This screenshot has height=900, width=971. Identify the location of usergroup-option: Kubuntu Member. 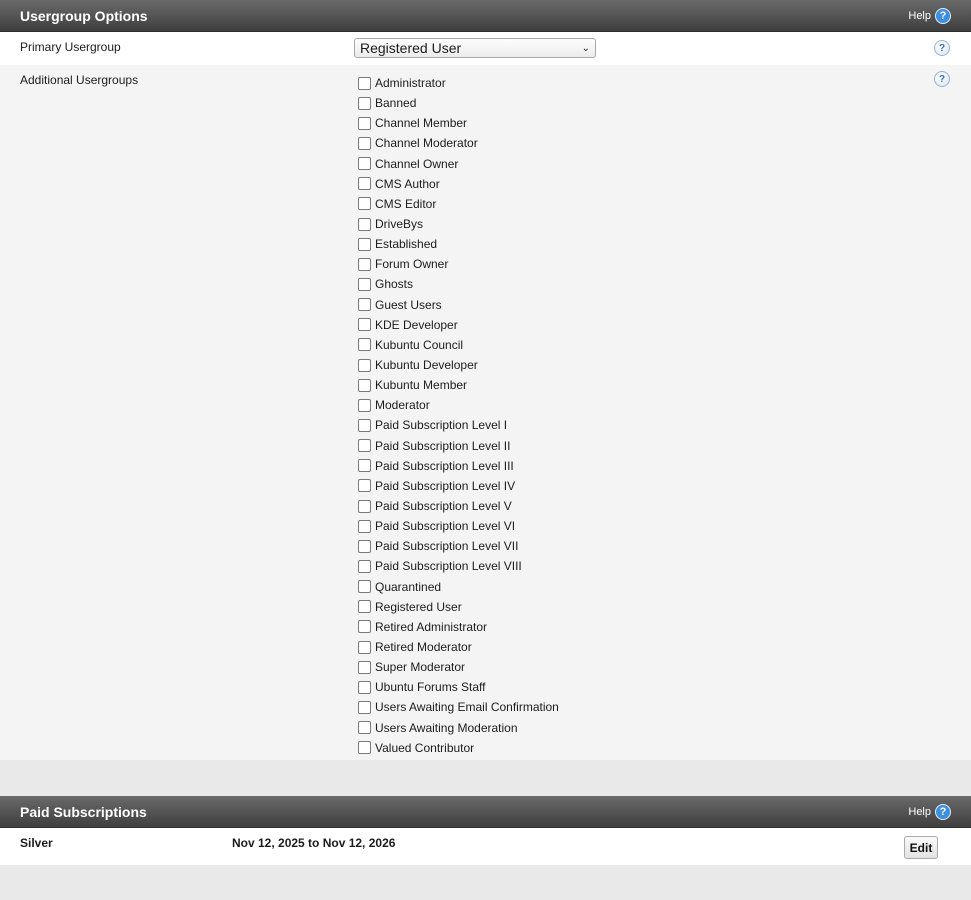
(458, 385).